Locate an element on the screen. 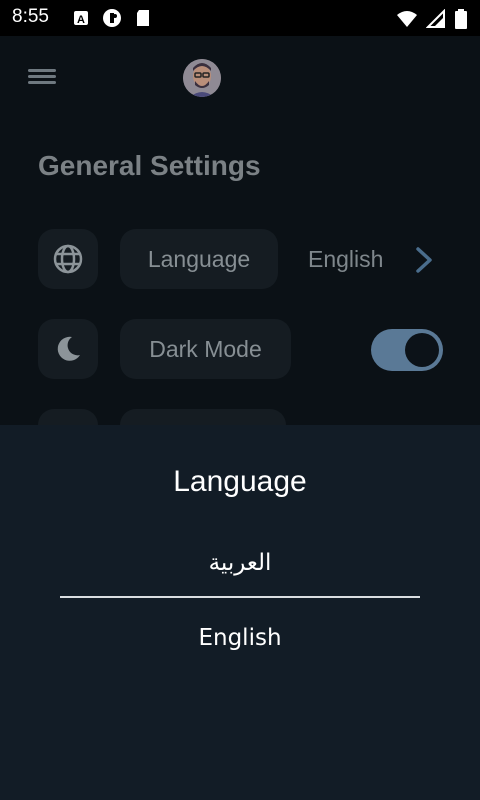 The height and width of the screenshot is (800, 480). globe-icon is located at coordinates (68, 259).